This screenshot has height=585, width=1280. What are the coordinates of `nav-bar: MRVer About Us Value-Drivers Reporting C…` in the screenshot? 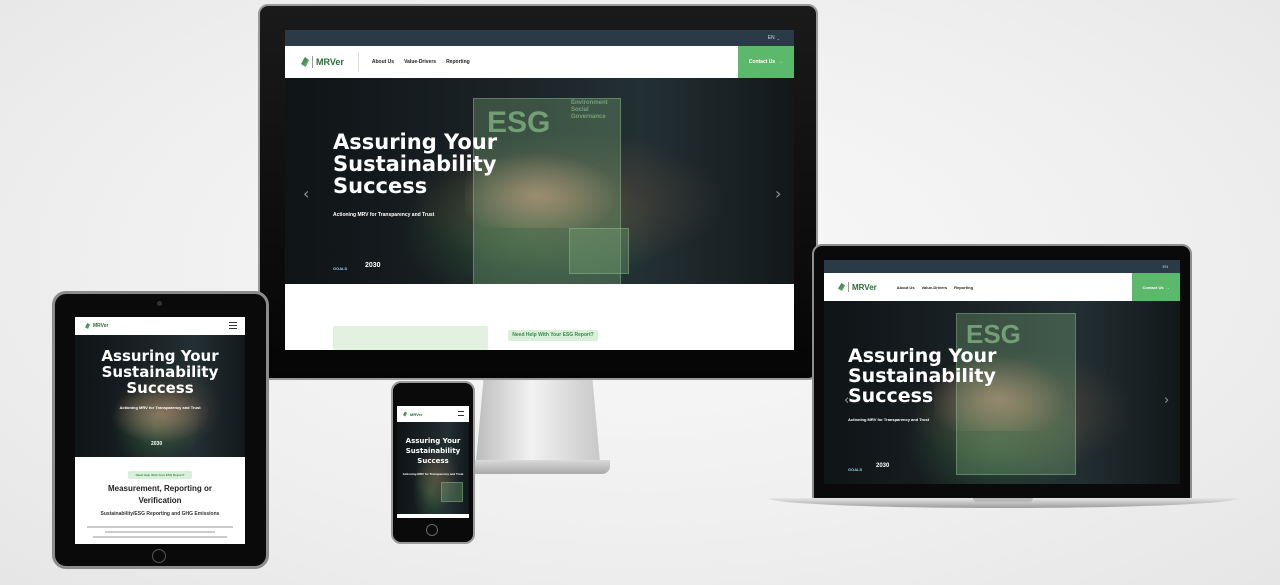 It's located at (539, 62).